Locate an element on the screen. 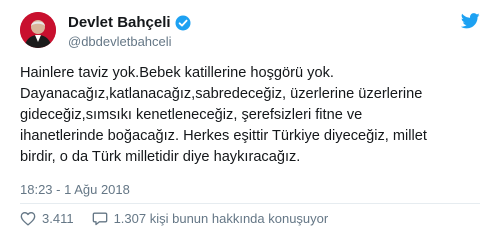 This screenshot has width=496, height=242. avatar is located at coordinates (38, 30).